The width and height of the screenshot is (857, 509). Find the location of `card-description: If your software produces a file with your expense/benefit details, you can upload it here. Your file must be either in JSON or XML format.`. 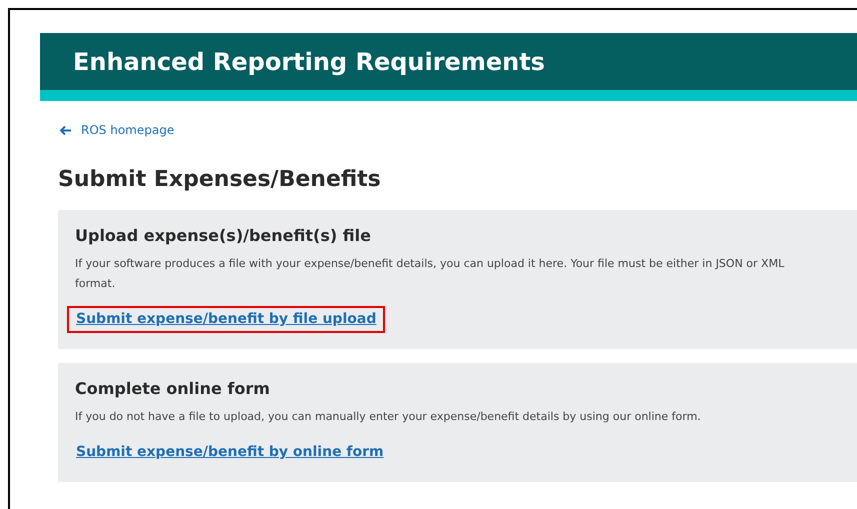

card-description: If your software produces a file with your expense/benefit details, you can upload it here. Your file must be either in JSON or XML format. is located at coordinates (430, 274).